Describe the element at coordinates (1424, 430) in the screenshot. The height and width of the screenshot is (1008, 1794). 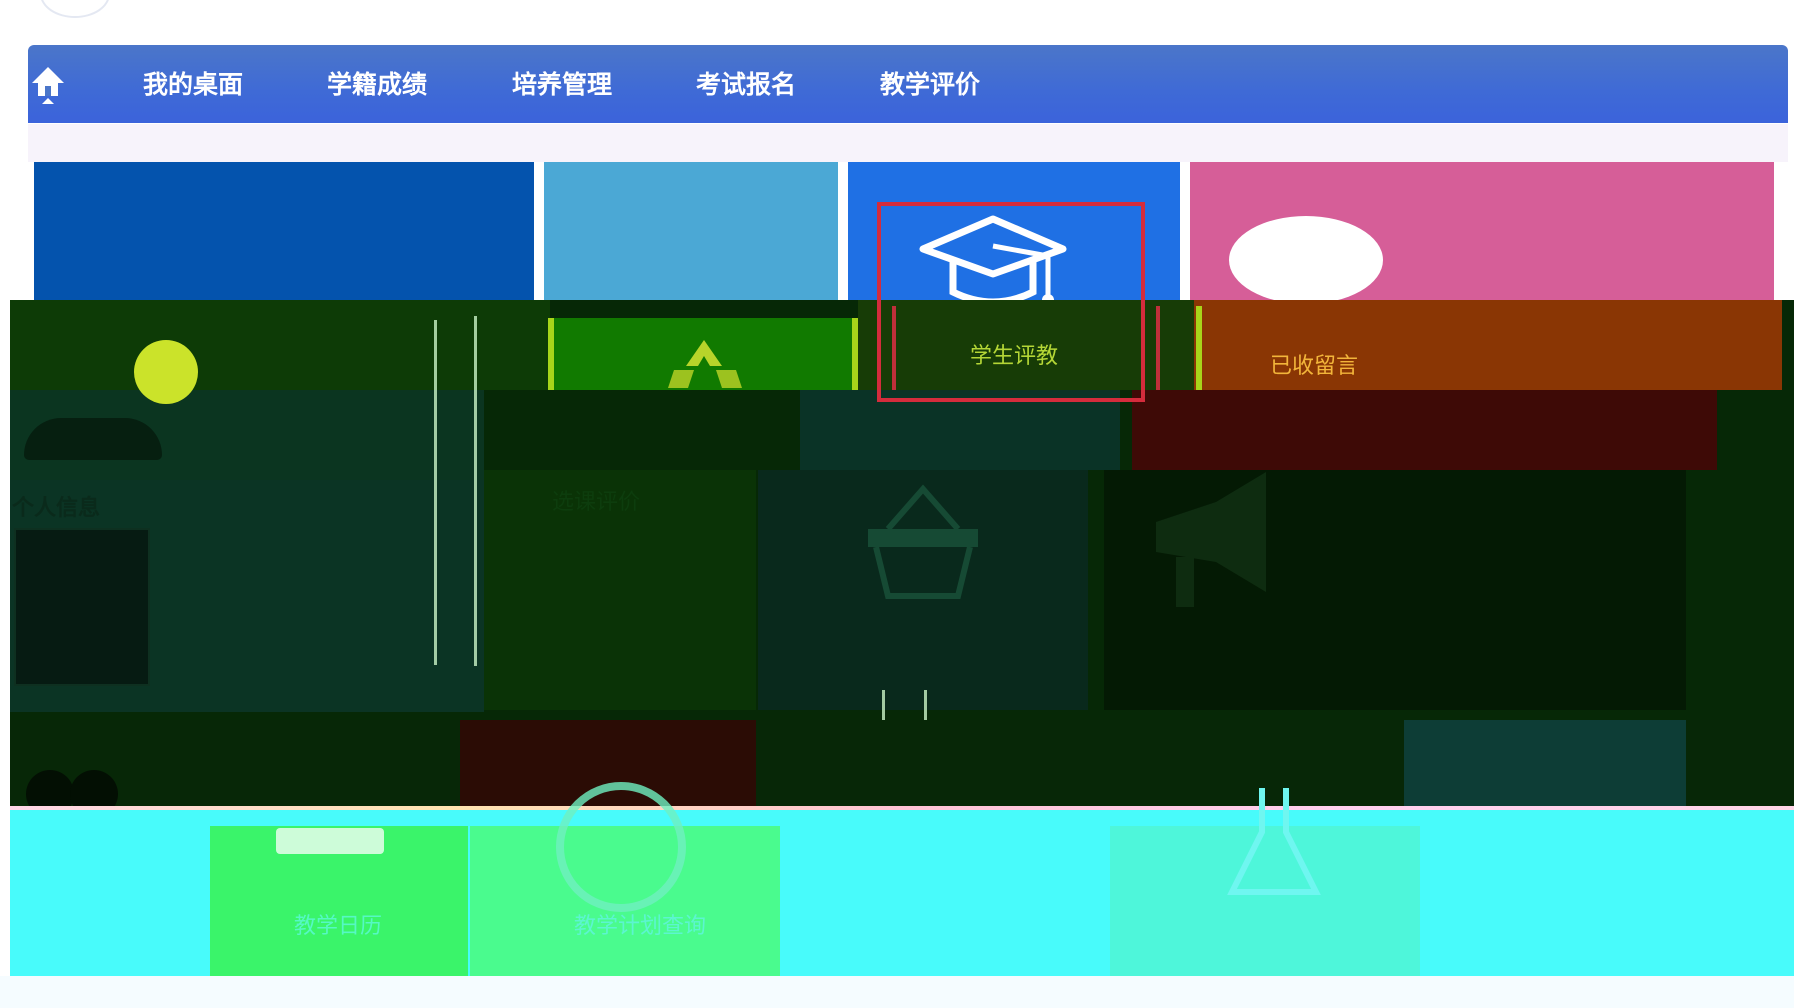
I see `tile-received-messages-body` at that location.